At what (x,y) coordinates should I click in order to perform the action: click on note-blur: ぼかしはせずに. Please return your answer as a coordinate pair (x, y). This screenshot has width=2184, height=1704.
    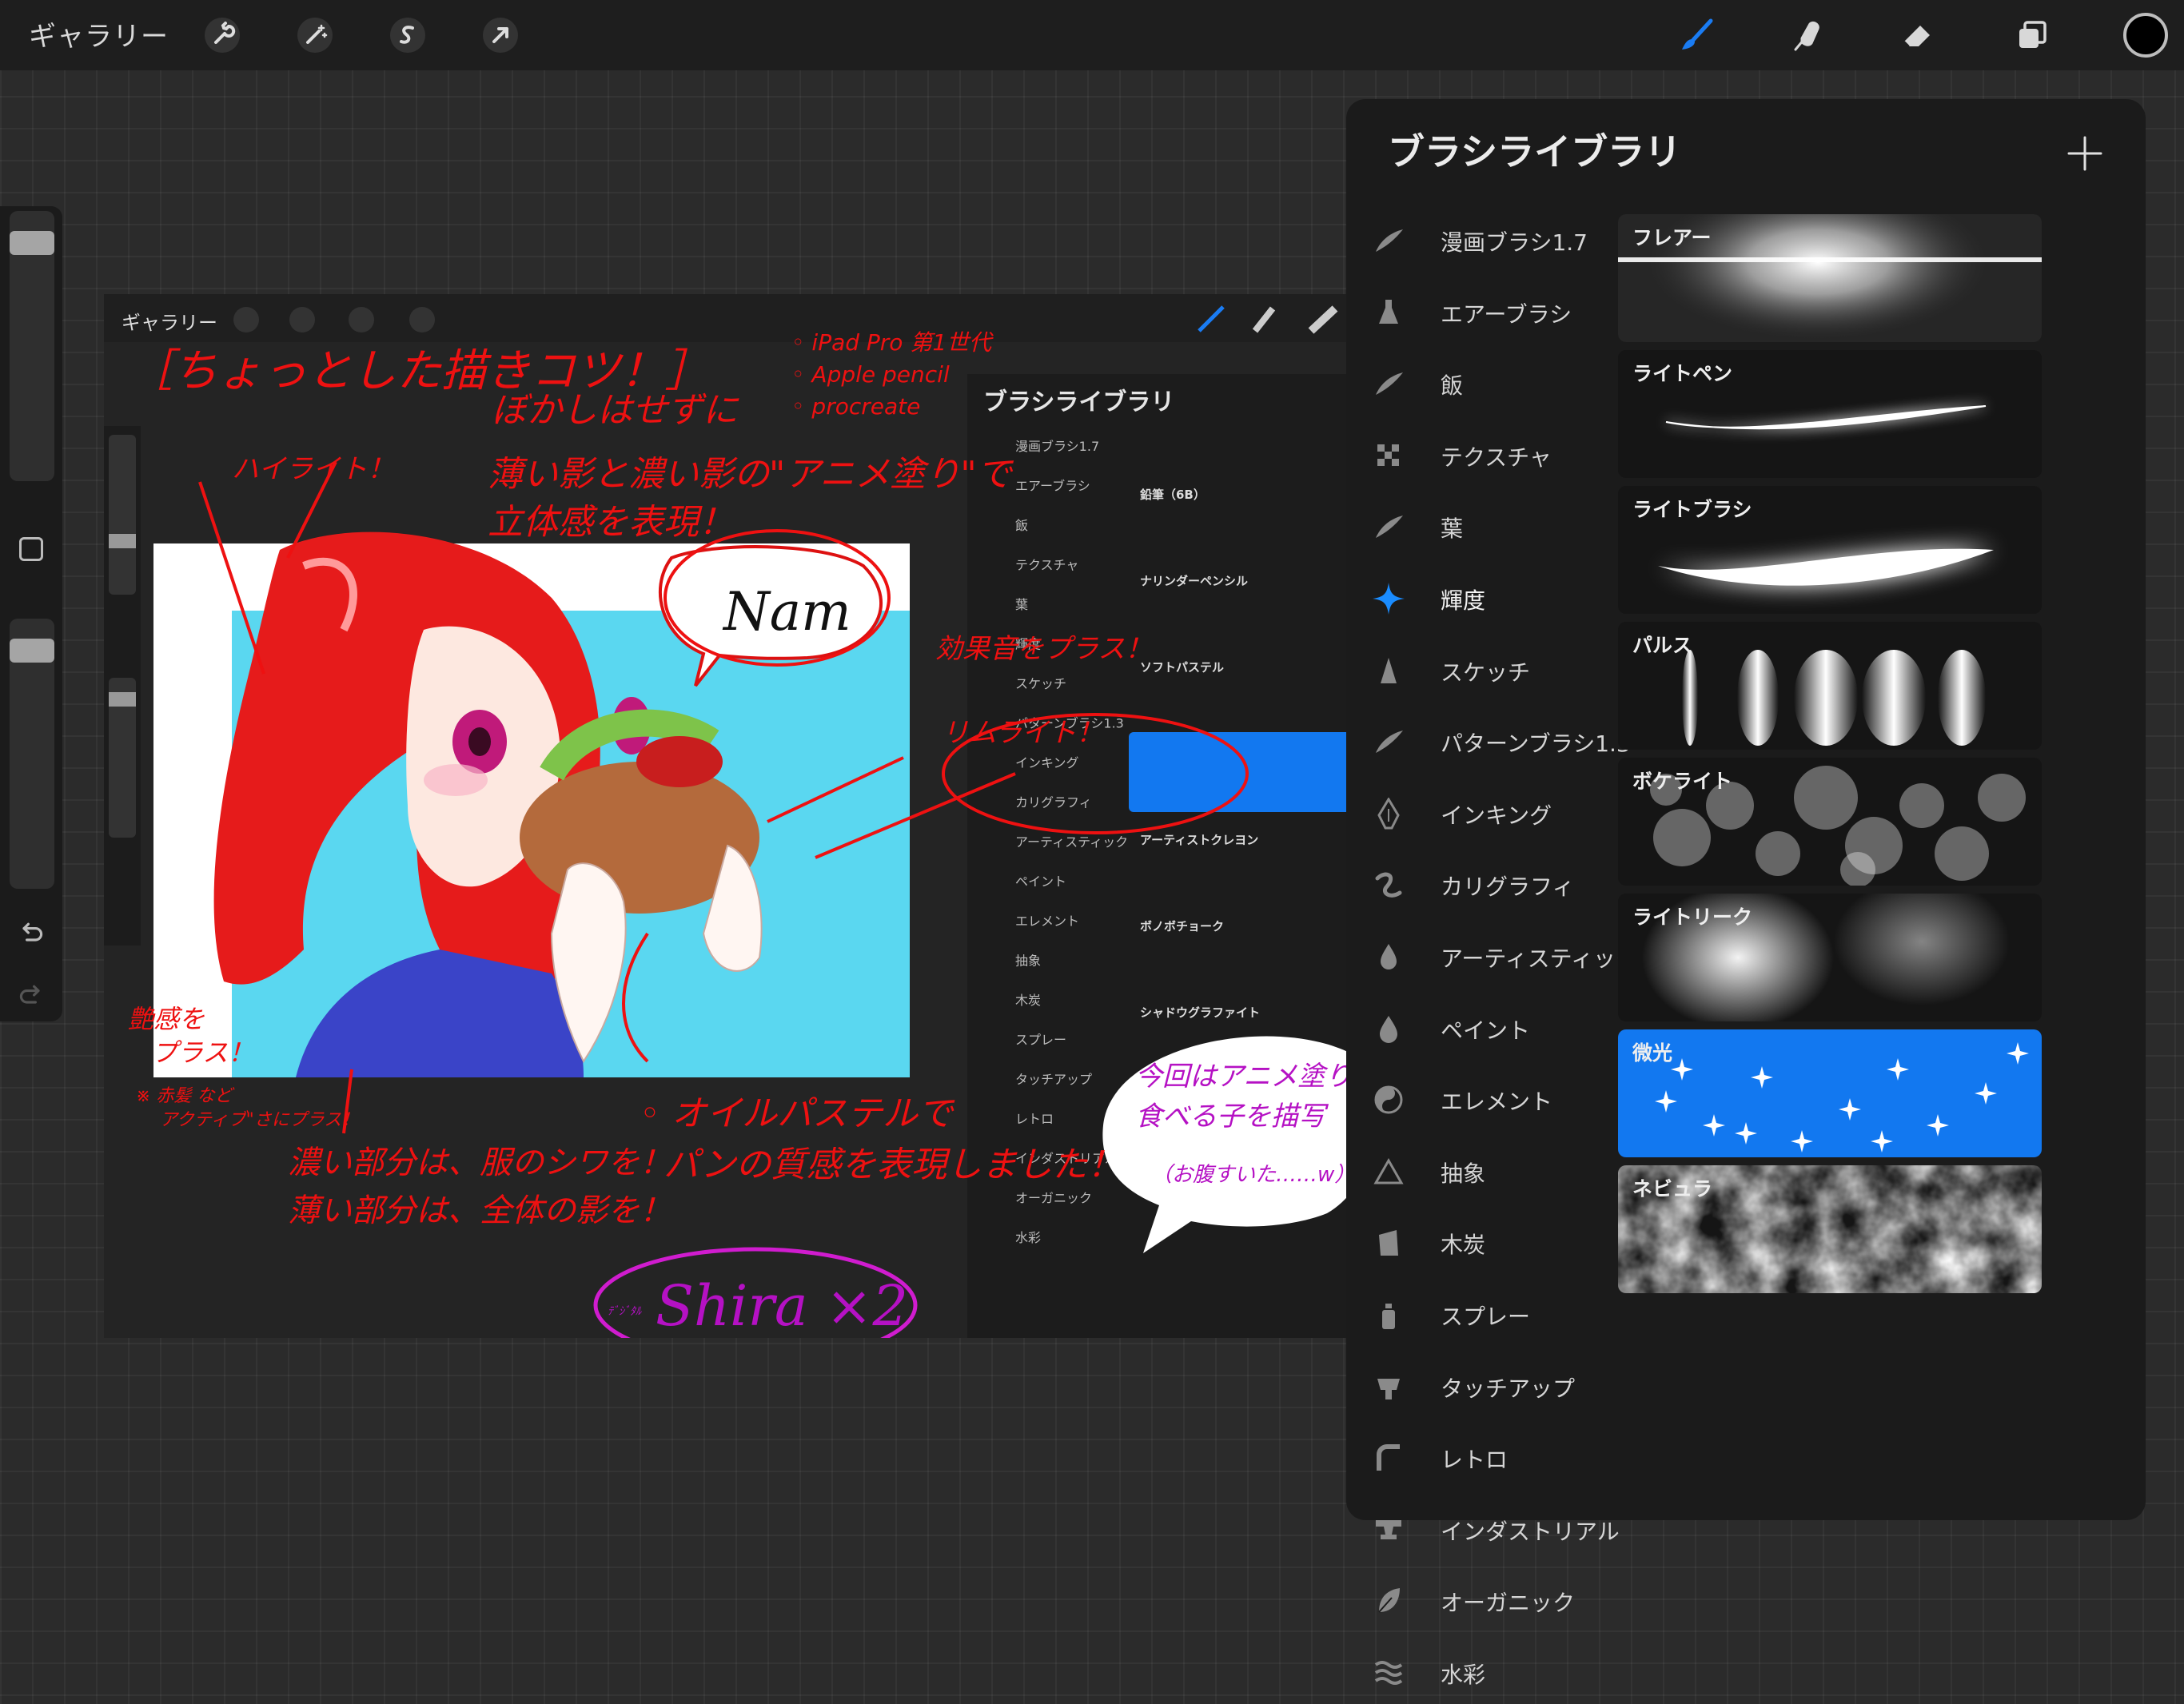
    Looking at the image, I should click on (615, 410).